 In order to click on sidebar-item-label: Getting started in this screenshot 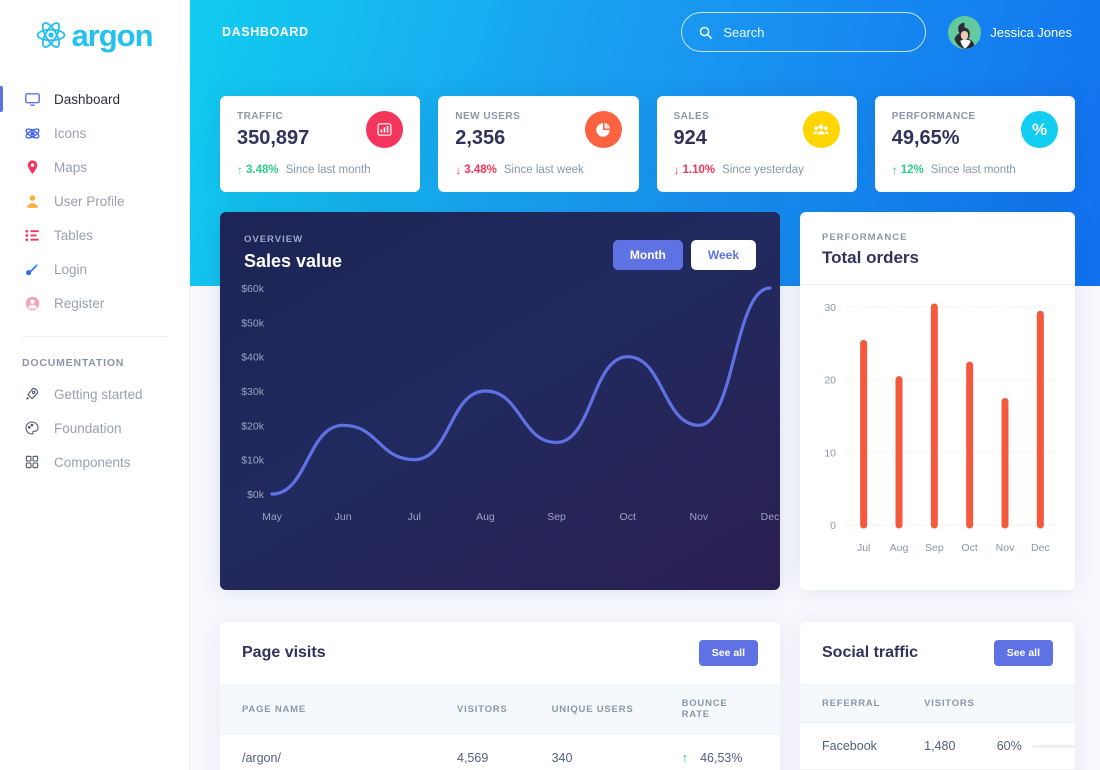, I will do `click(98, 394)`.